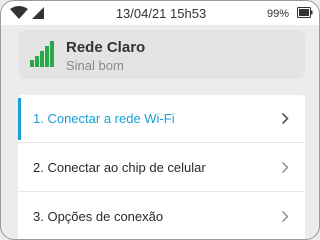  What do you see at coordinates (95, 65) in the screenshot?
I see `network-signal-status: Sinal bom` at bounding box center [95, 65].